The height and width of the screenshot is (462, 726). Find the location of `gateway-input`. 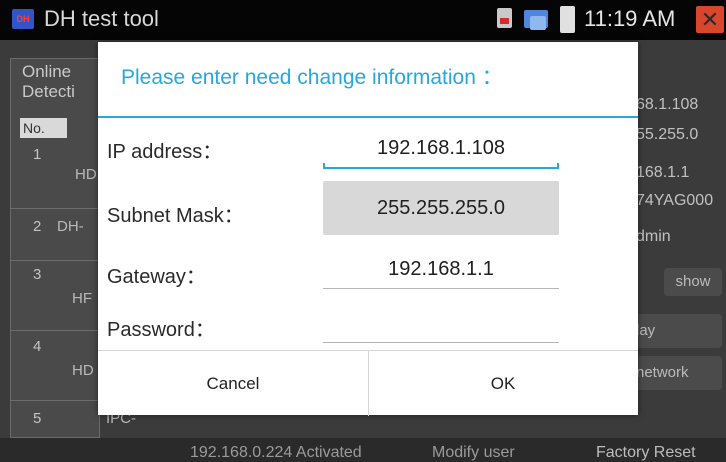

gateway-input is located at coordinates (441, 269).